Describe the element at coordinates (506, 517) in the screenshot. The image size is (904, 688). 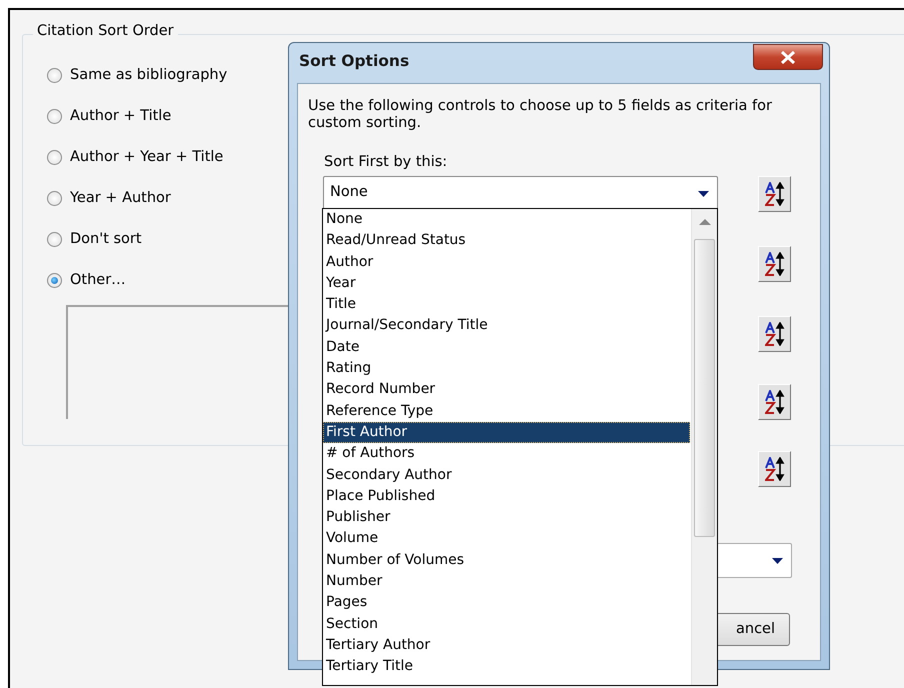
I see `list-item: Publisher` at that location.